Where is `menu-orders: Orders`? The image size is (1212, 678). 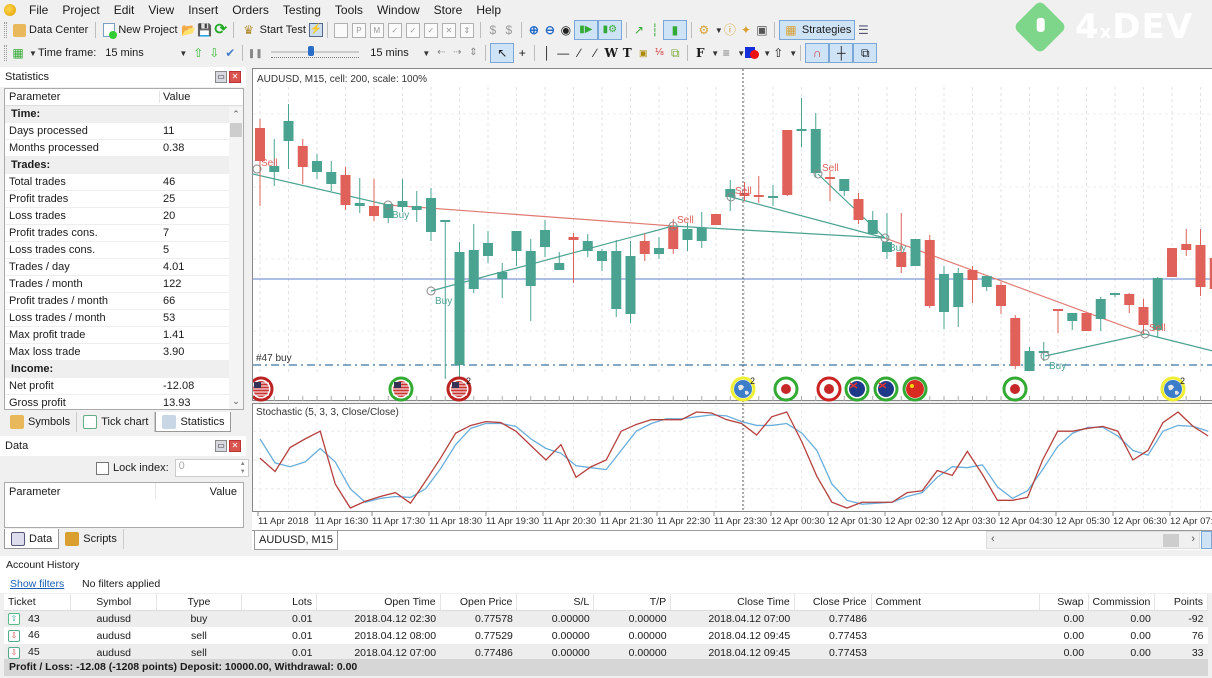 menu-orders: Orders is located at coordinates (250, 10).